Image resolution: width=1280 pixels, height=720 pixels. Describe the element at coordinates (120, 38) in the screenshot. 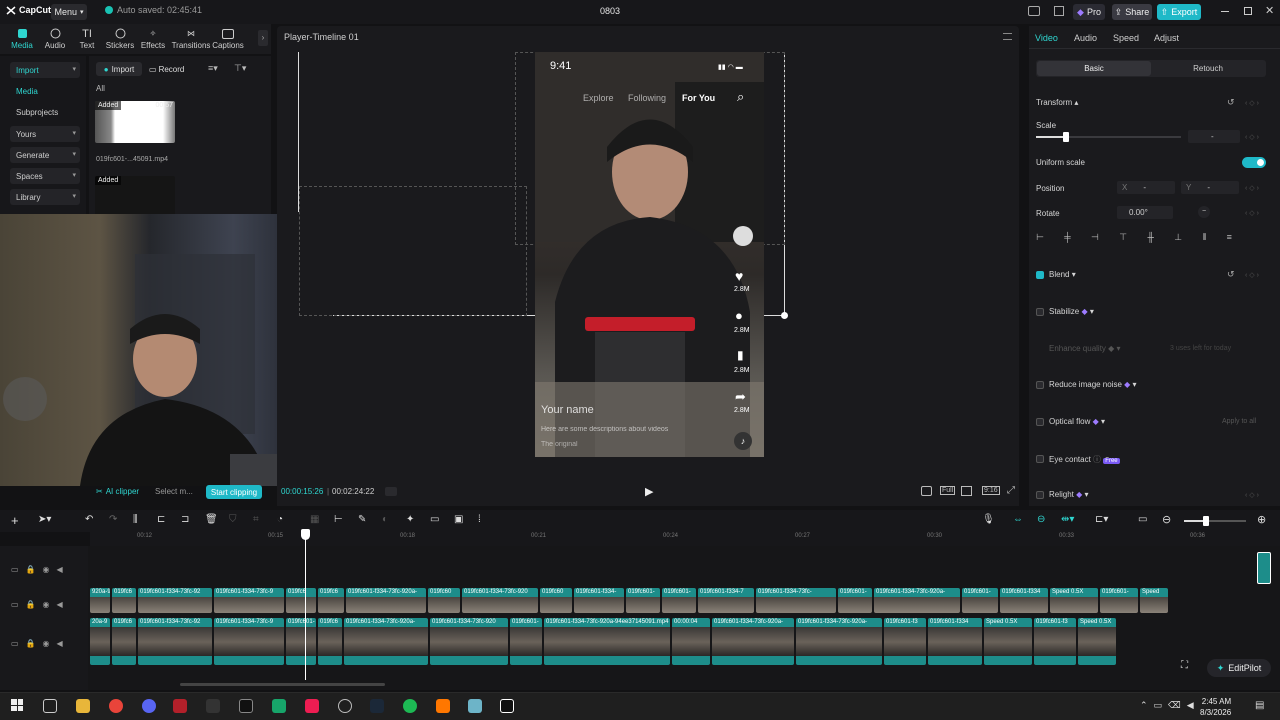

I see `tab-stickers: Stickers` at that location.